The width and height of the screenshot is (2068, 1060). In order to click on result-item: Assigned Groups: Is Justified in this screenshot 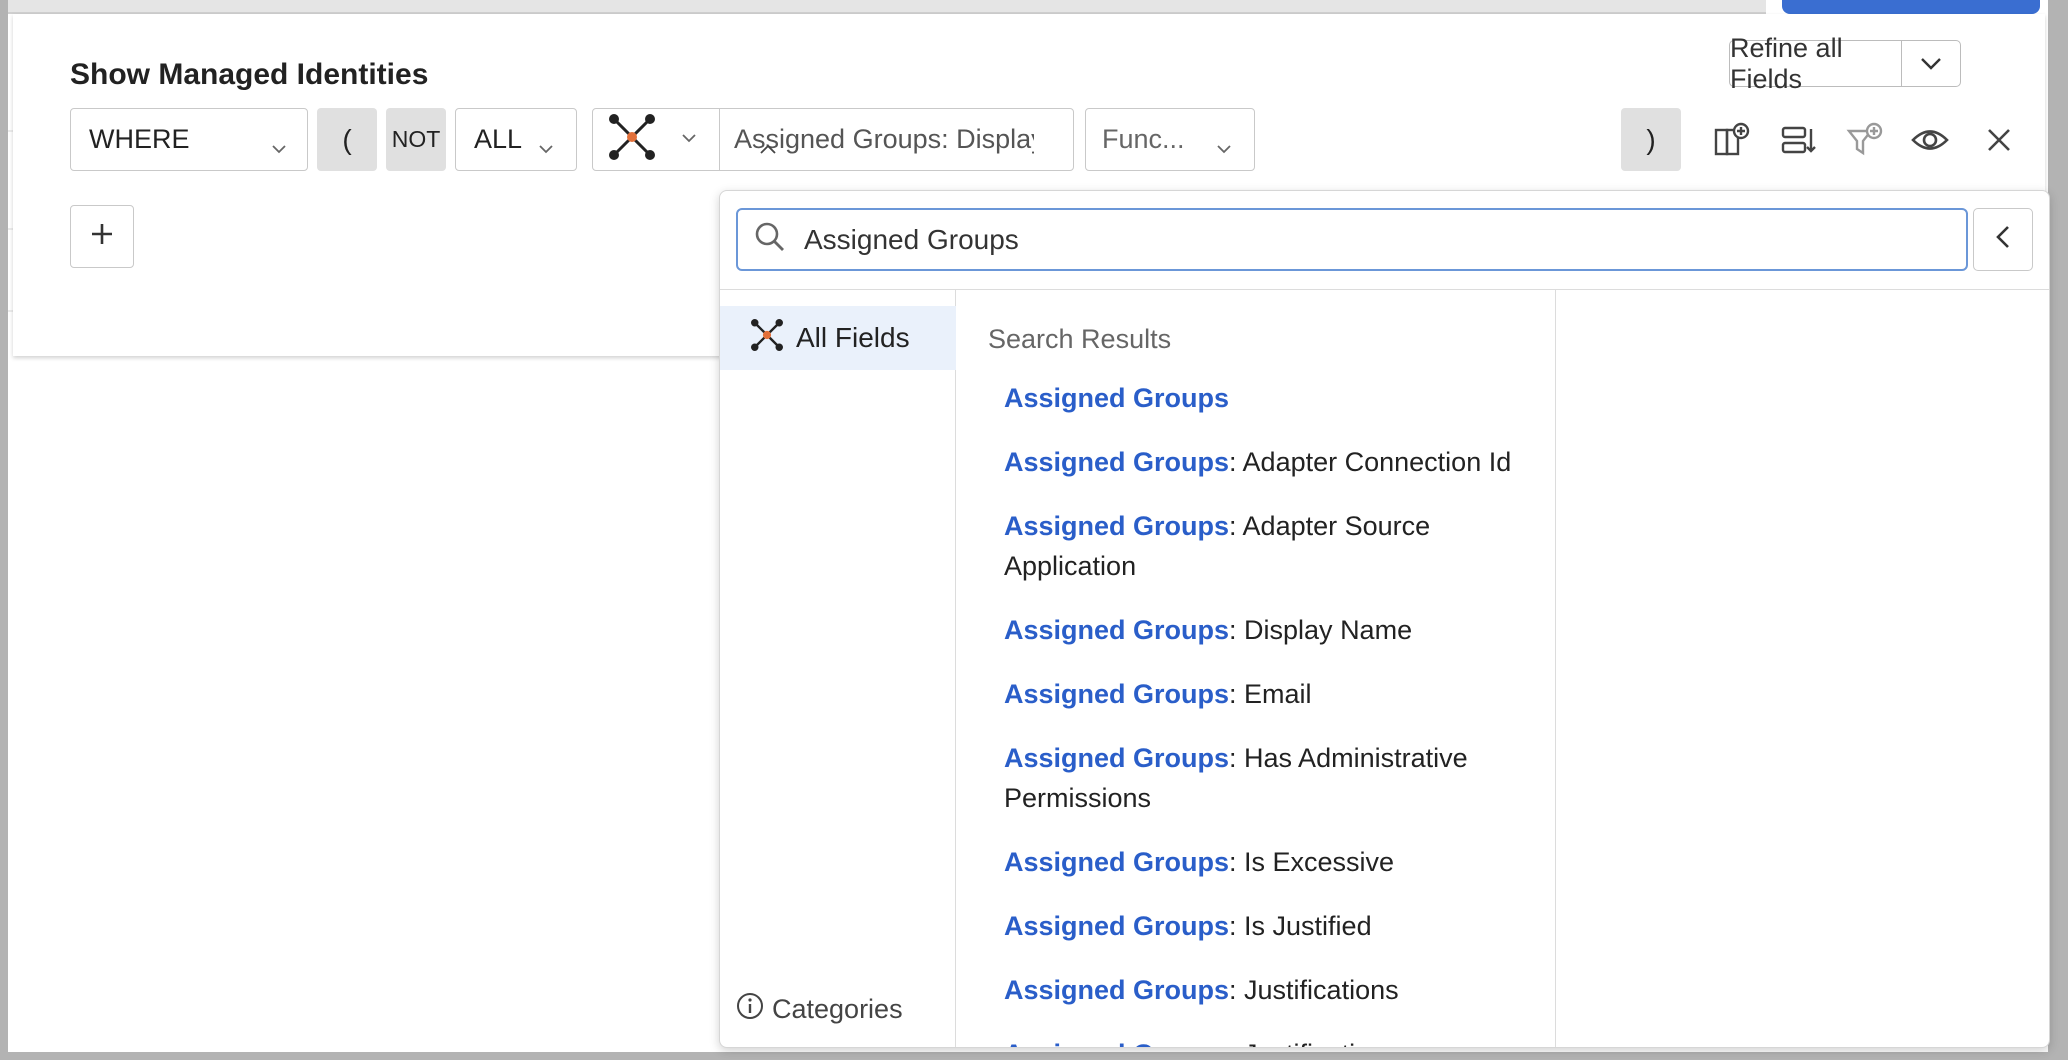, I will do `click(1274, 926)`.